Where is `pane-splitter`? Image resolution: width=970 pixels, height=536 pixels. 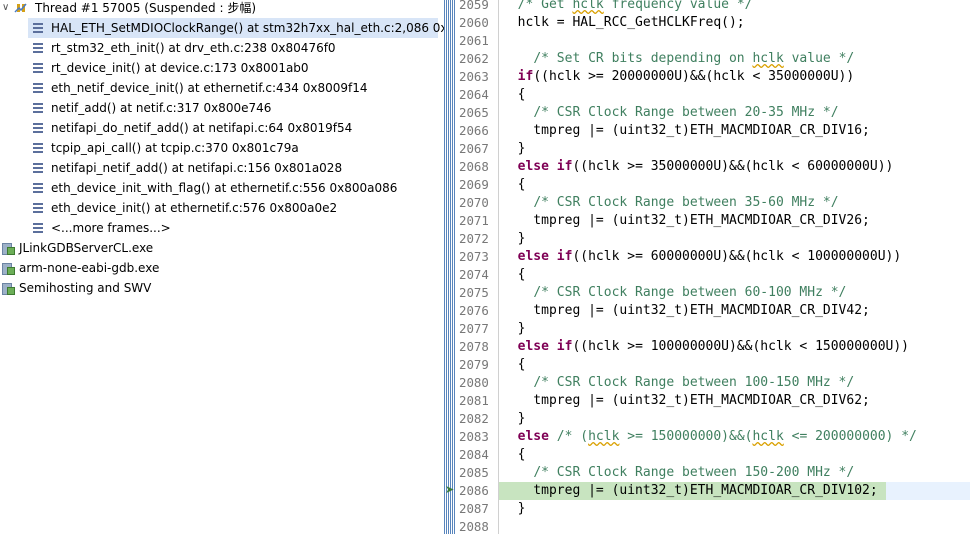 pane-splitter is located at coordinates (450, 267).